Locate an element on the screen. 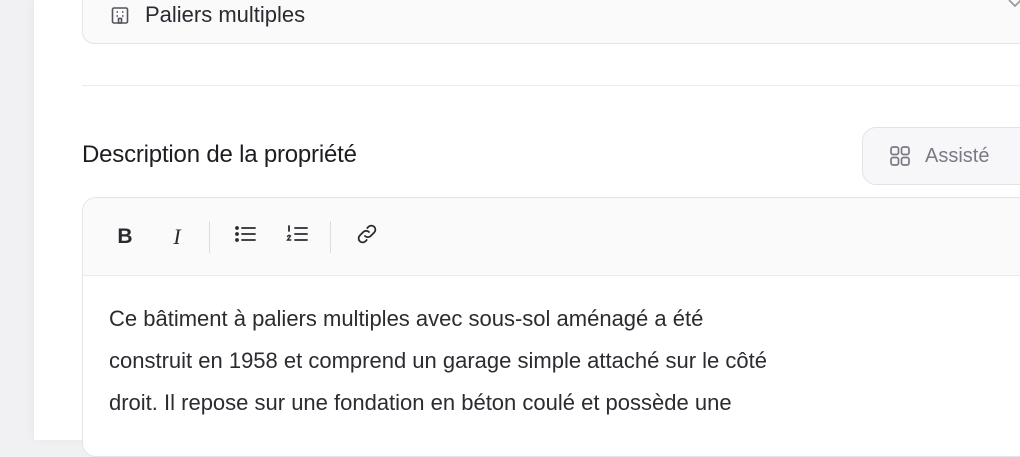  assist-label: Assisté is located at coordinates (957, 155).